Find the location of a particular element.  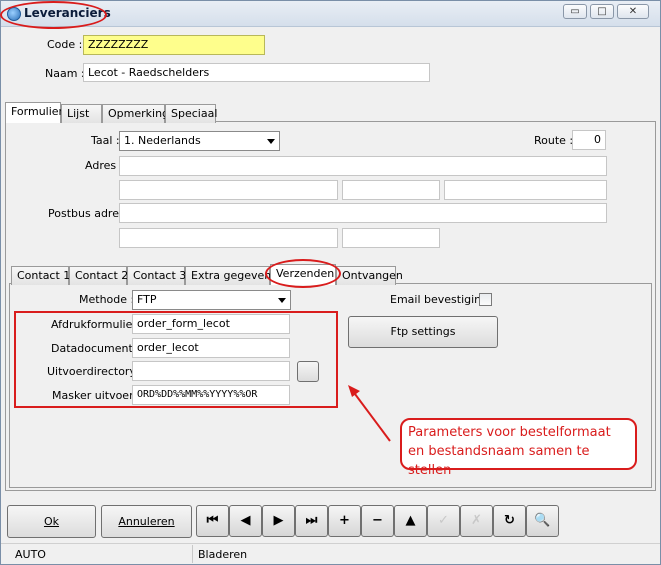

postbus-label: Postbus adres: is located at coordinates (88, 213).